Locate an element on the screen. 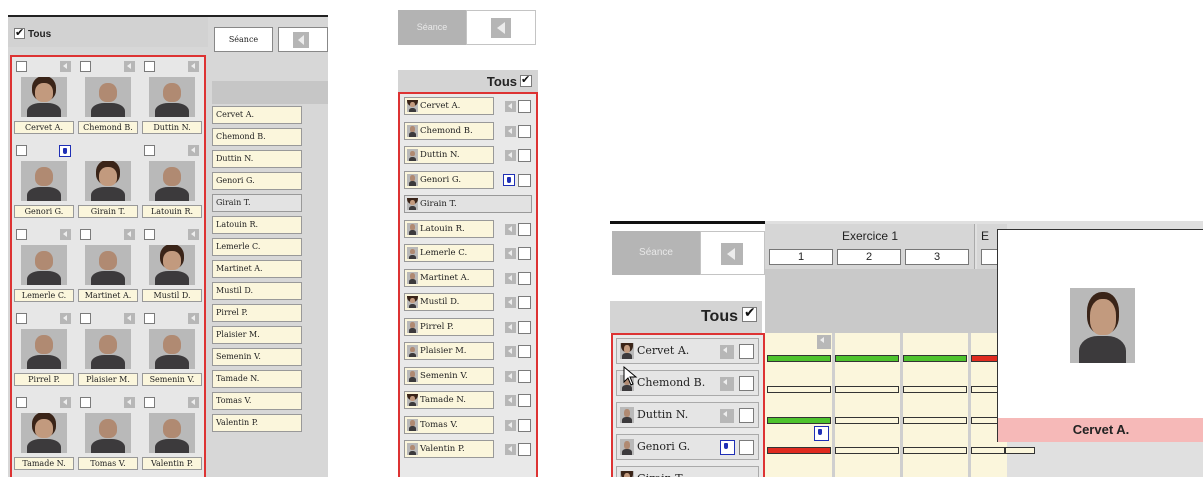 The width and height of the screenshot is (1203, 477). student-name-row: Tomas V. is located at coordinates (257, 401).